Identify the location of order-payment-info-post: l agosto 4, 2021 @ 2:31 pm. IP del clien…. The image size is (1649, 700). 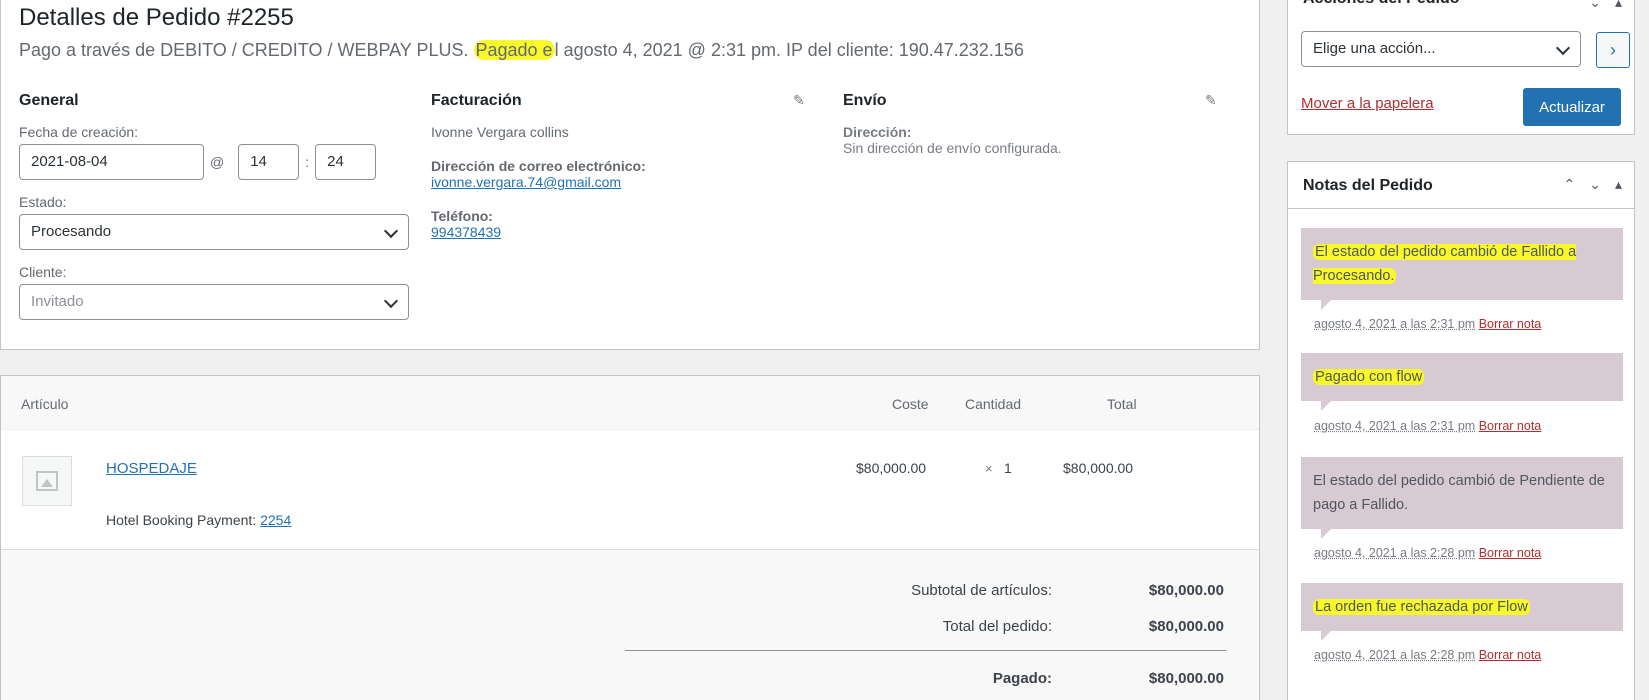
(789, 50).